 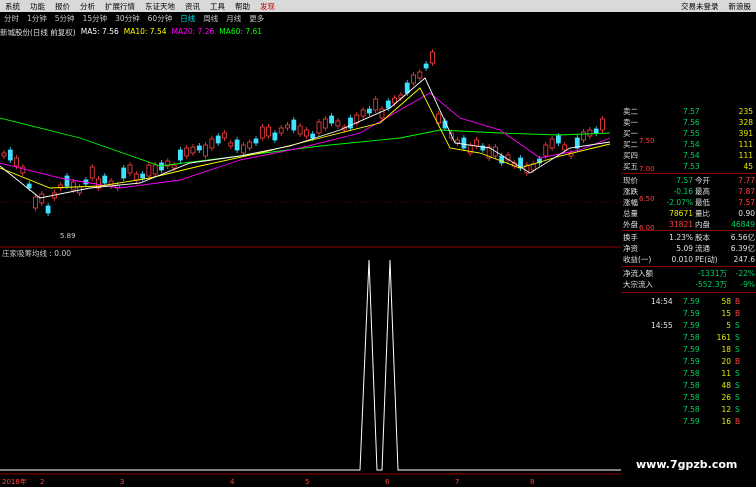 What do you see at coordinates (726, 373) in the screenshot?
I see `tick-volume: 11` at bounding box center [726, 373].